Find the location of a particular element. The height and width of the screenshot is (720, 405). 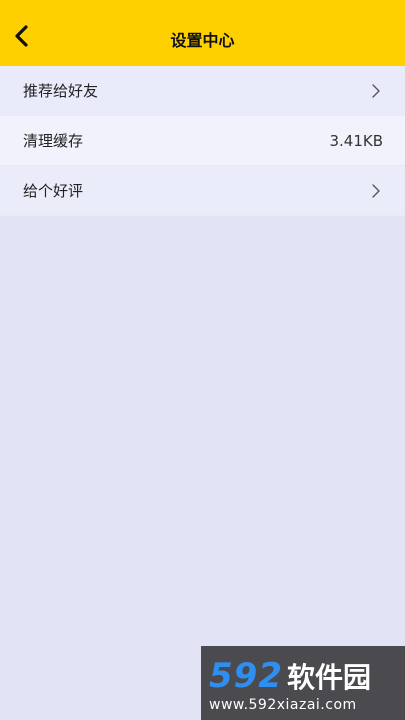

watermark-logo: 592 软件园 is located at coordinates (290, 676).